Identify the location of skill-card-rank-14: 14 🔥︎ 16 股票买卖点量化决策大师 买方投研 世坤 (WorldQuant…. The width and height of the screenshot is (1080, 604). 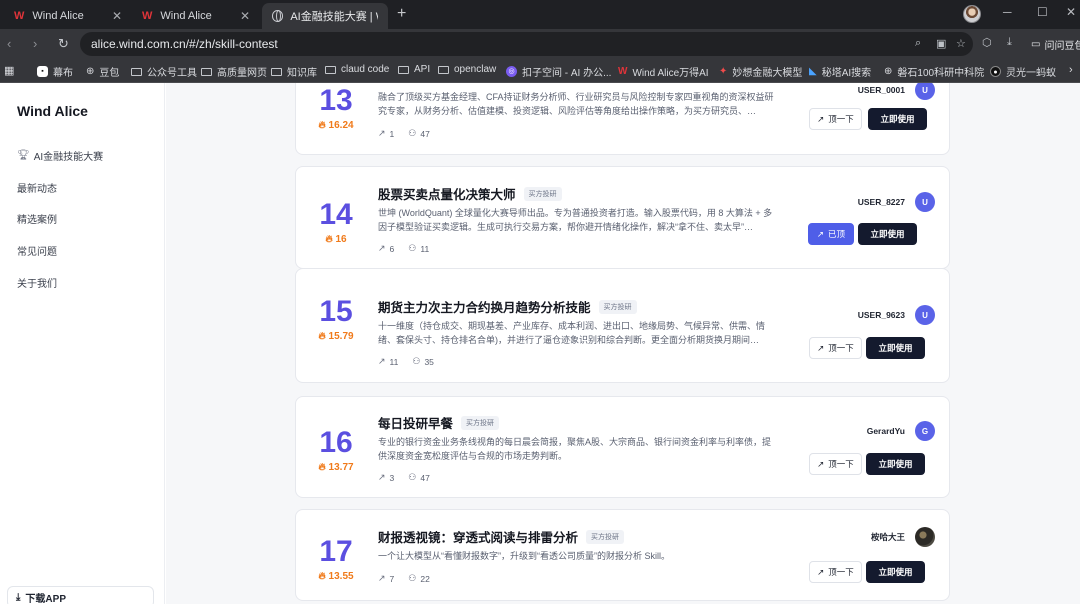
(622, 217).